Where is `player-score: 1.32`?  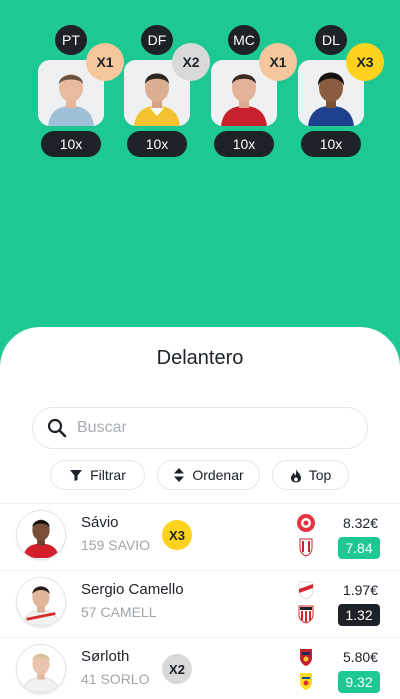 player-score: 1.32 is located at coordinates (359, 615).